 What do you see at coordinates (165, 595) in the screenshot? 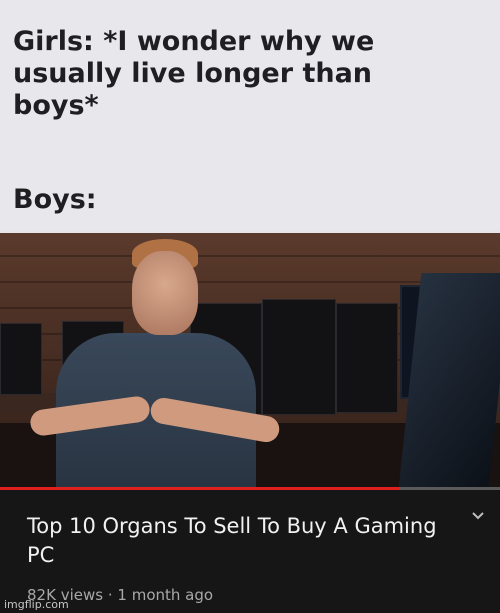
I see `upload-age: 1 month ago` at bounding box center [165, 595].